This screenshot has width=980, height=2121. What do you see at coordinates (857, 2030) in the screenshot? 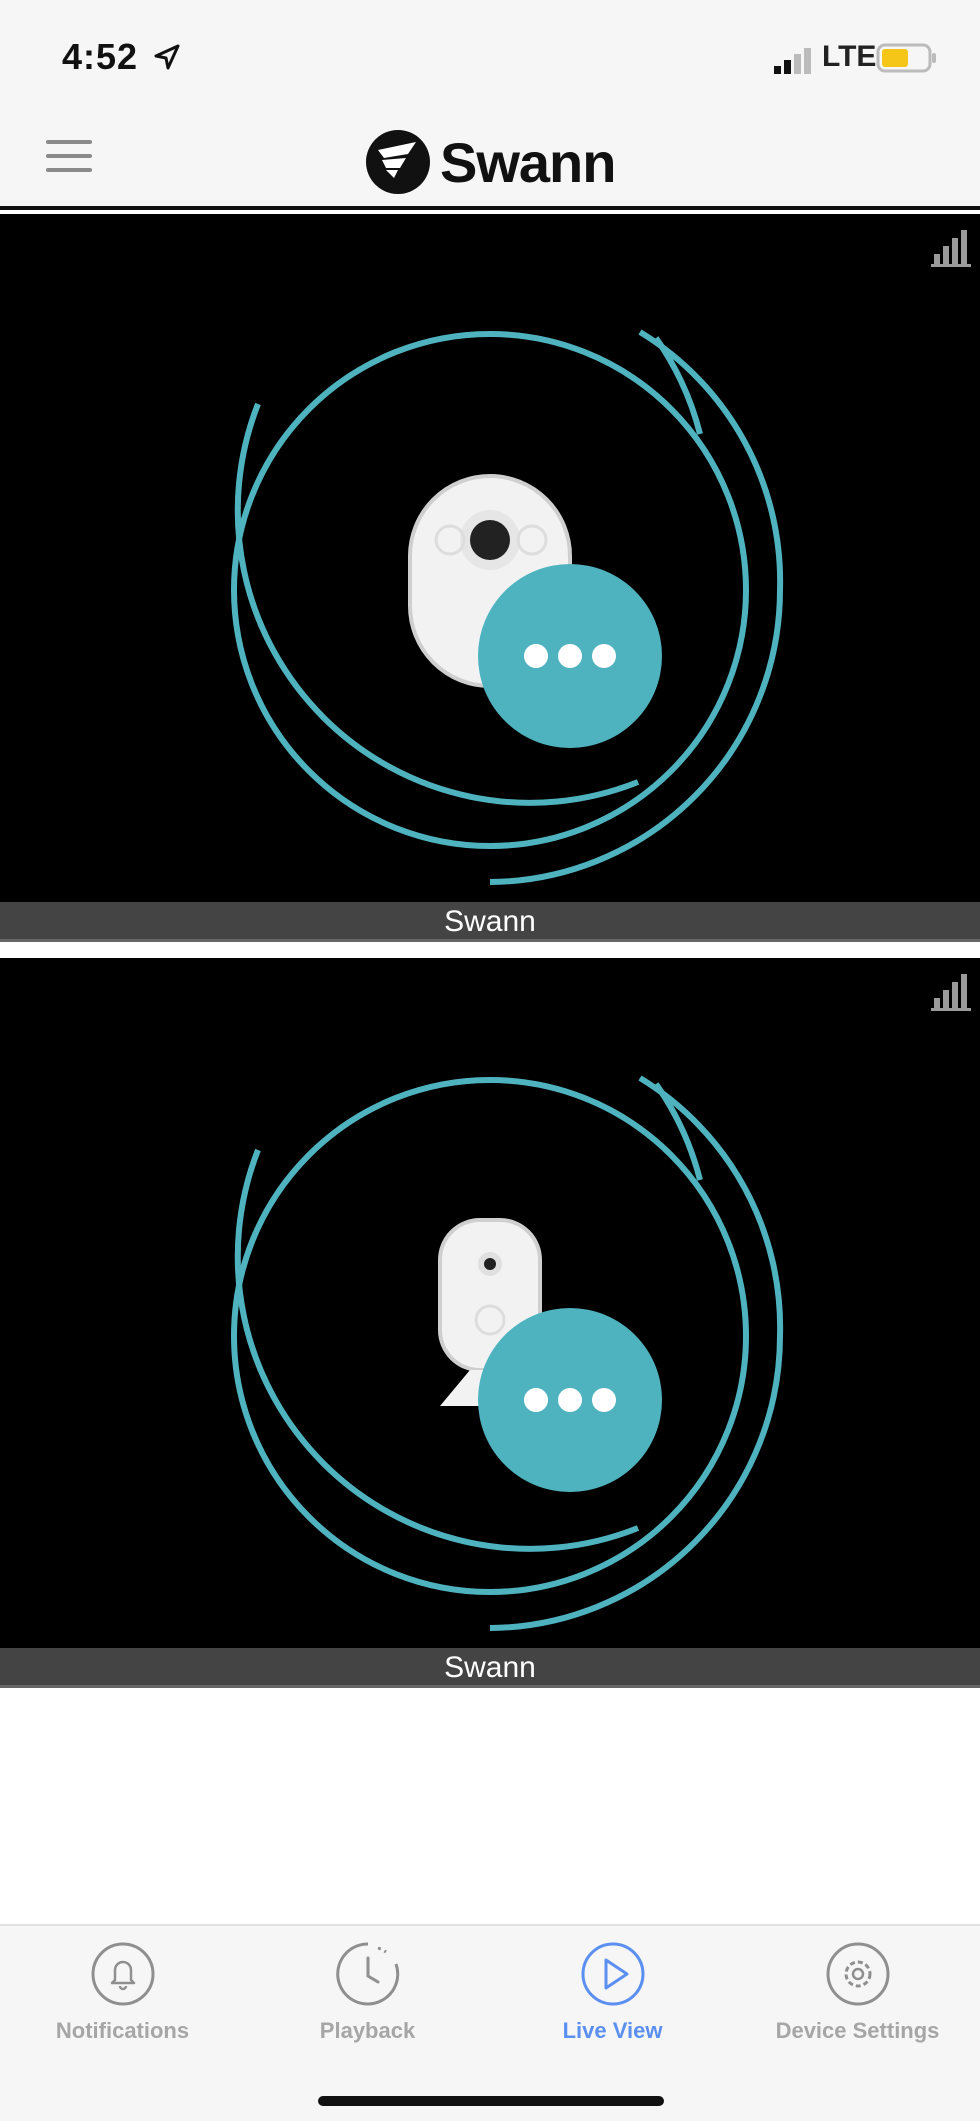
I see `tab-label: Device Settings` at bounding box center [857, 2030].